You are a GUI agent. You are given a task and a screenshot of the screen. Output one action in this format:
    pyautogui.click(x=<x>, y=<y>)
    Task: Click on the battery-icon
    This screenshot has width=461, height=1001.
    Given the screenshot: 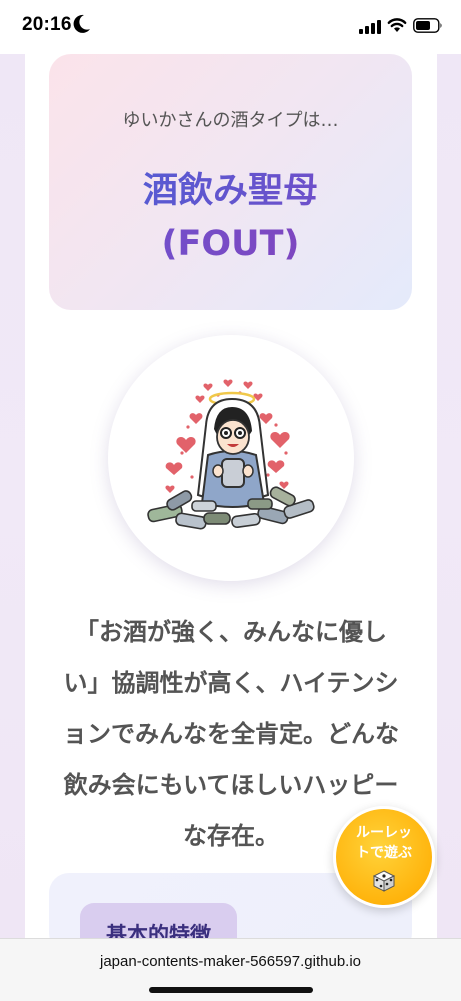 What is the action you would take?
    pyautogui.click(x=427, y=25)
    